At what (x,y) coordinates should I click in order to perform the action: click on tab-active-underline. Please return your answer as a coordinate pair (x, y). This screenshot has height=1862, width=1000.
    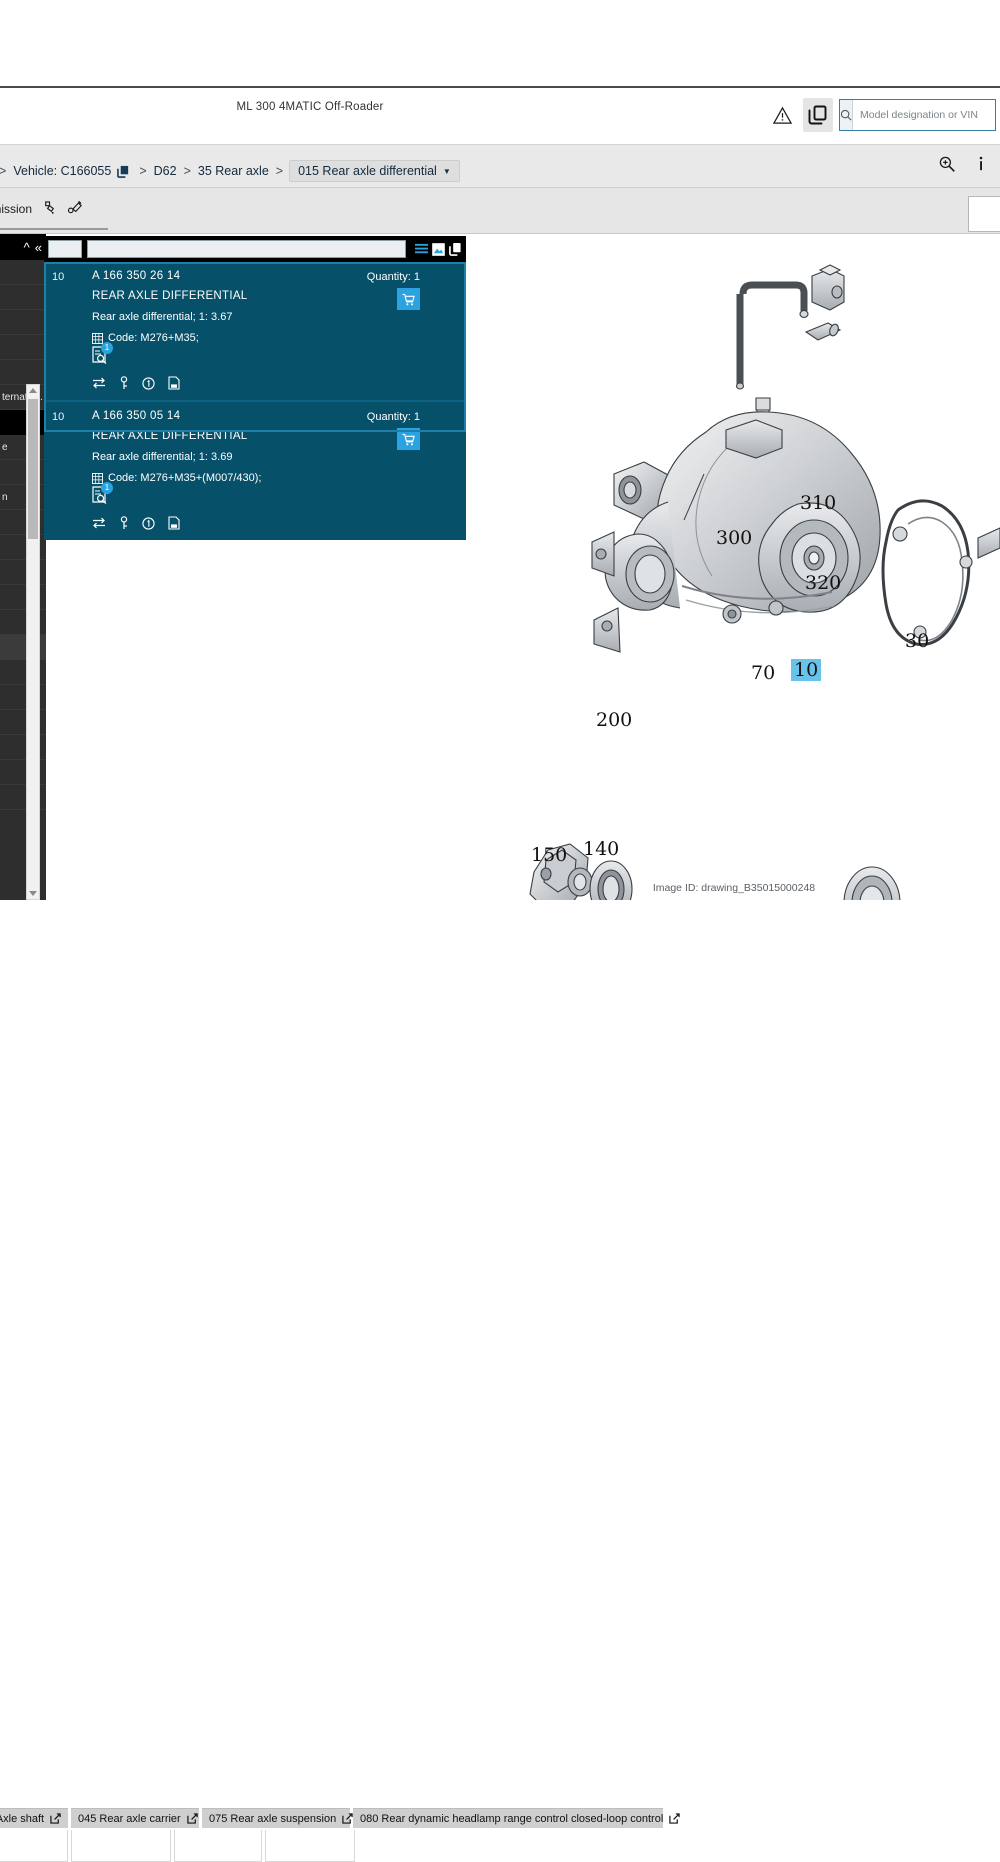
    Looking at the image, I should click on (54, 229).